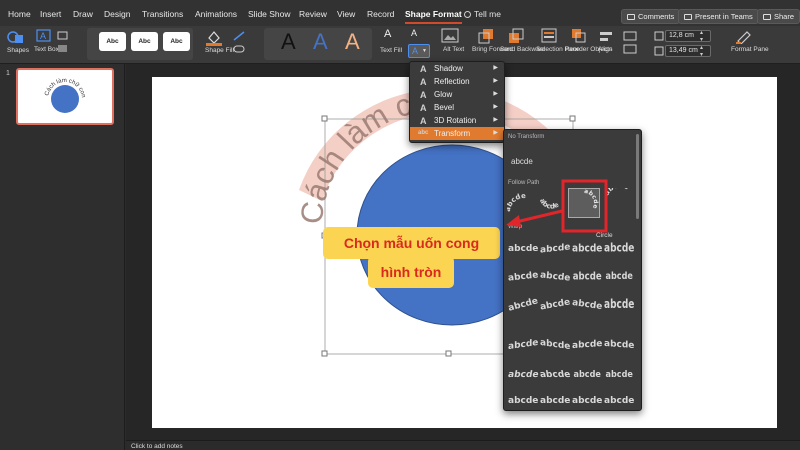 The width and height of the screenshot is (800, 450). Describe the element at coordinates (240, 43) in the screenshot. I see `shape-outline-icon` at that location.